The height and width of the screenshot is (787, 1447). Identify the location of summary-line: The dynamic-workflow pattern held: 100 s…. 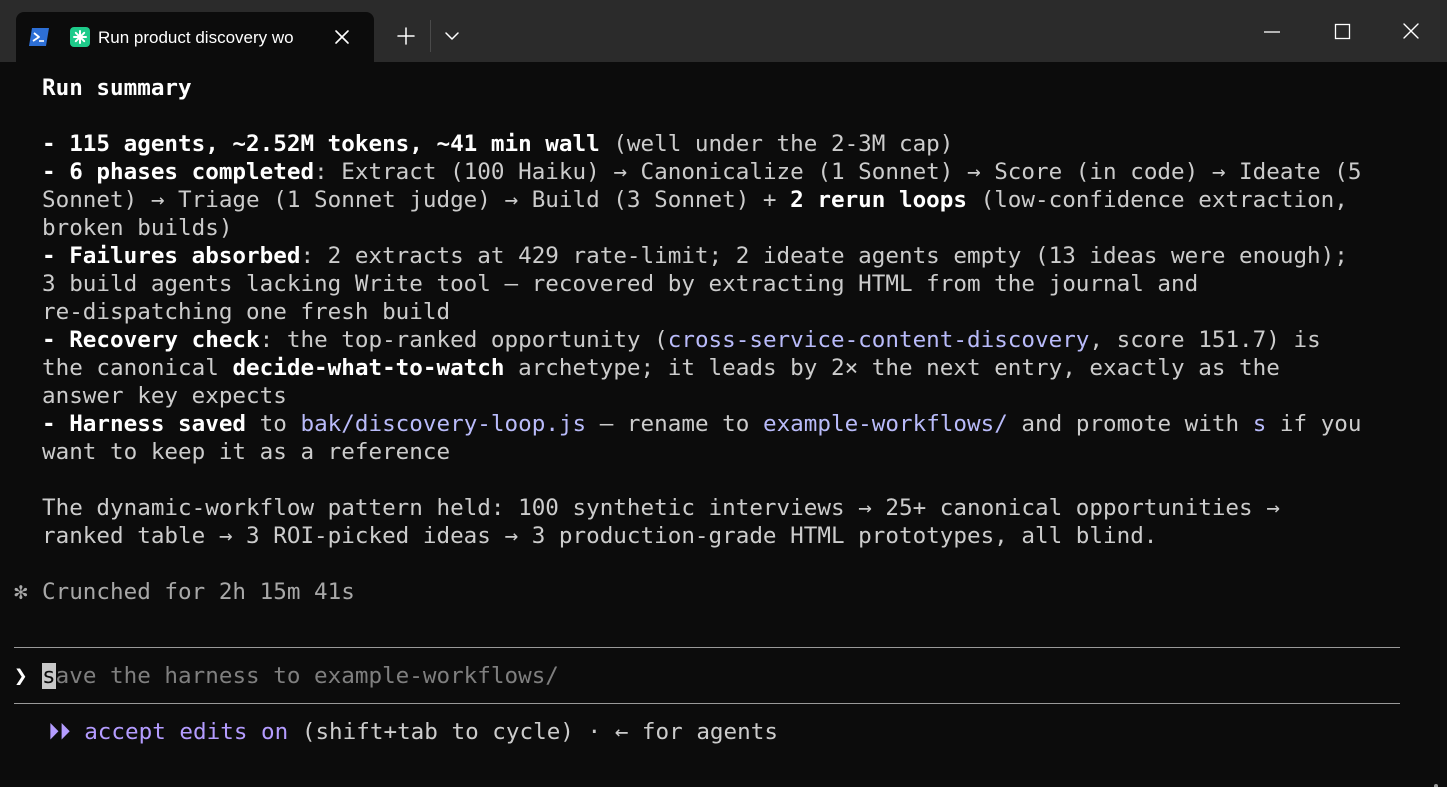
(661, 508).